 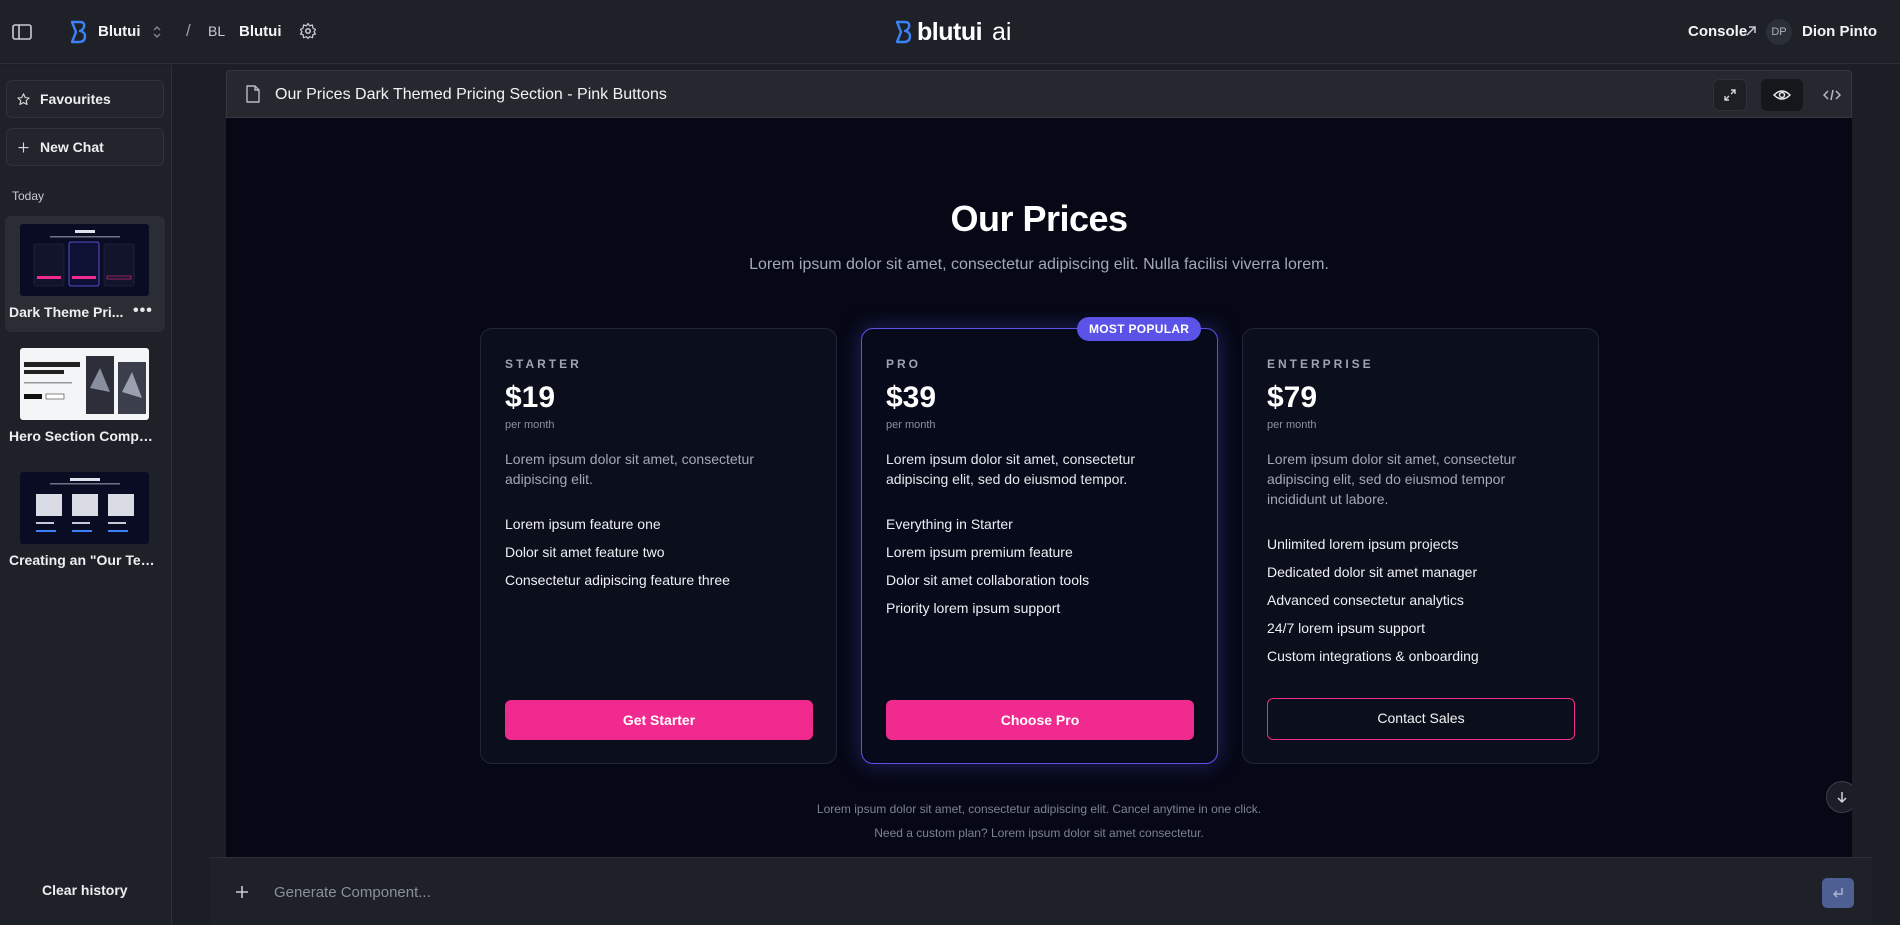 What do you see at coordinates (1842, 798) in the screenshot?
I see `arrow-down-icon` at bounding box center [1842, 798].